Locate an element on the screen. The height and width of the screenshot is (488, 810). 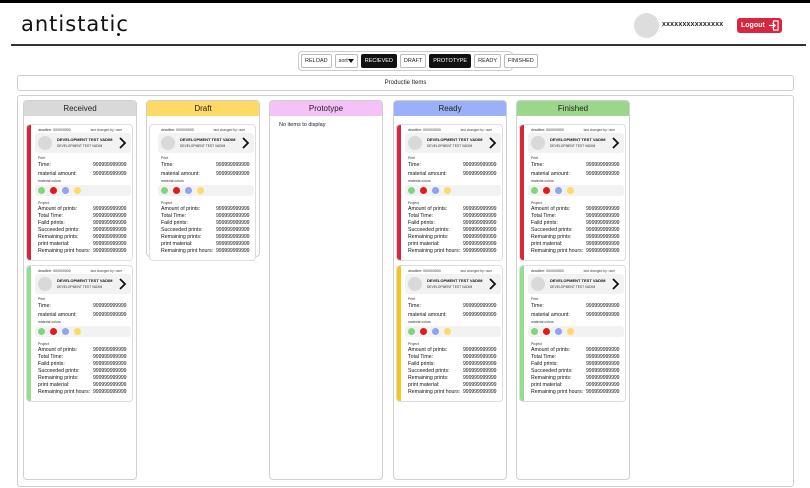
filter-prototype-button: PROTOTYPE is located at coordinates (450, 61).